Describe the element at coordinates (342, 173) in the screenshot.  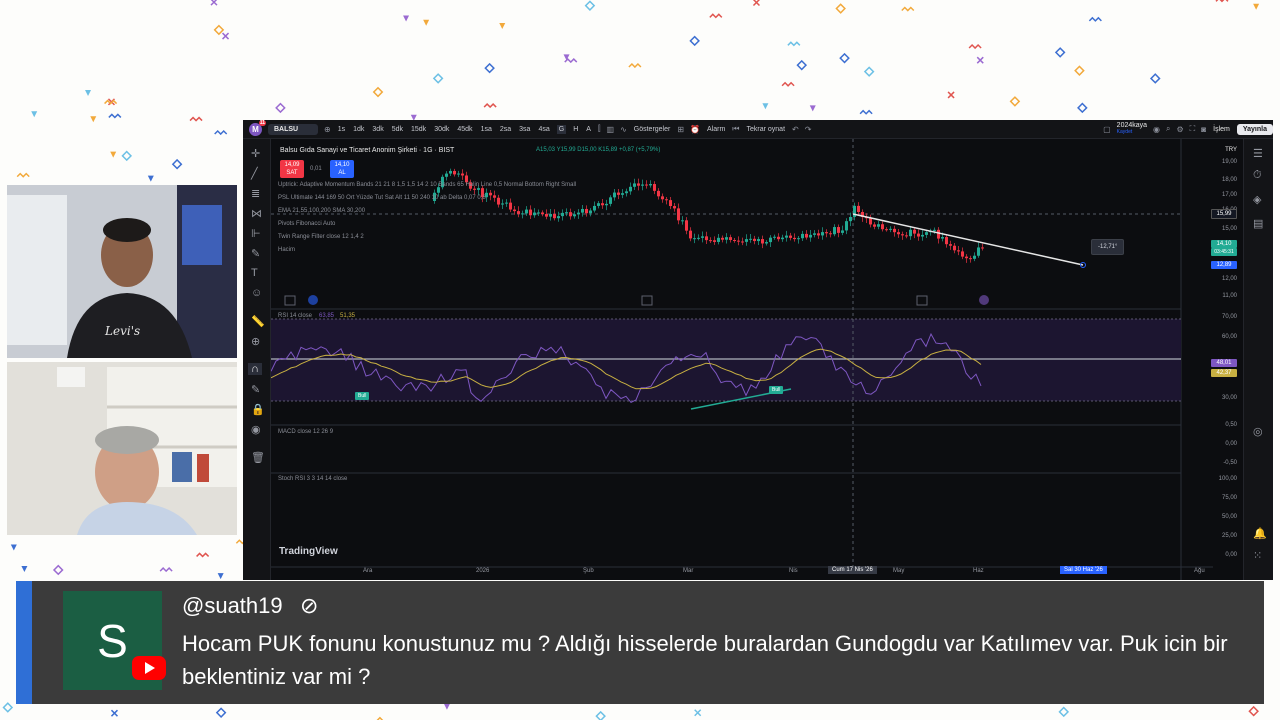
I see `buy-label: AL` at that location.